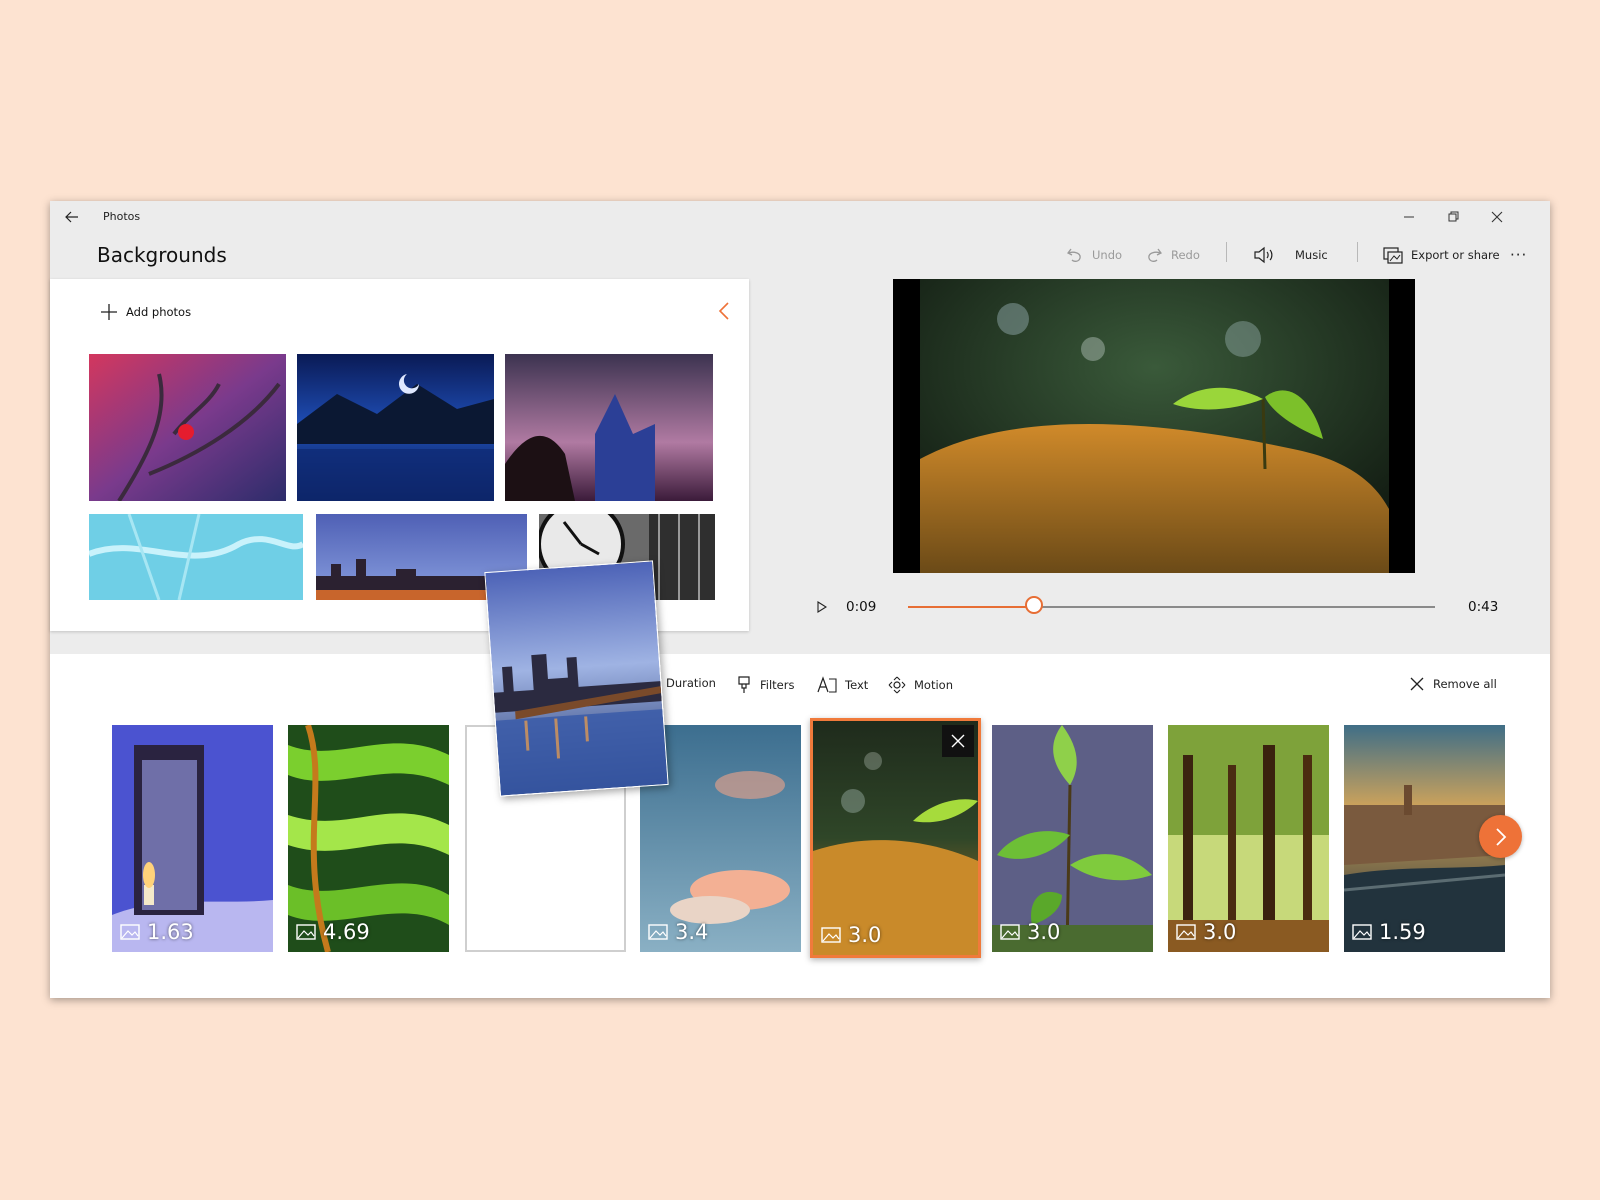  Describe the element at coordinates (162, 255) in the screenshot. I see `page-title: Backgrounds` at that location.